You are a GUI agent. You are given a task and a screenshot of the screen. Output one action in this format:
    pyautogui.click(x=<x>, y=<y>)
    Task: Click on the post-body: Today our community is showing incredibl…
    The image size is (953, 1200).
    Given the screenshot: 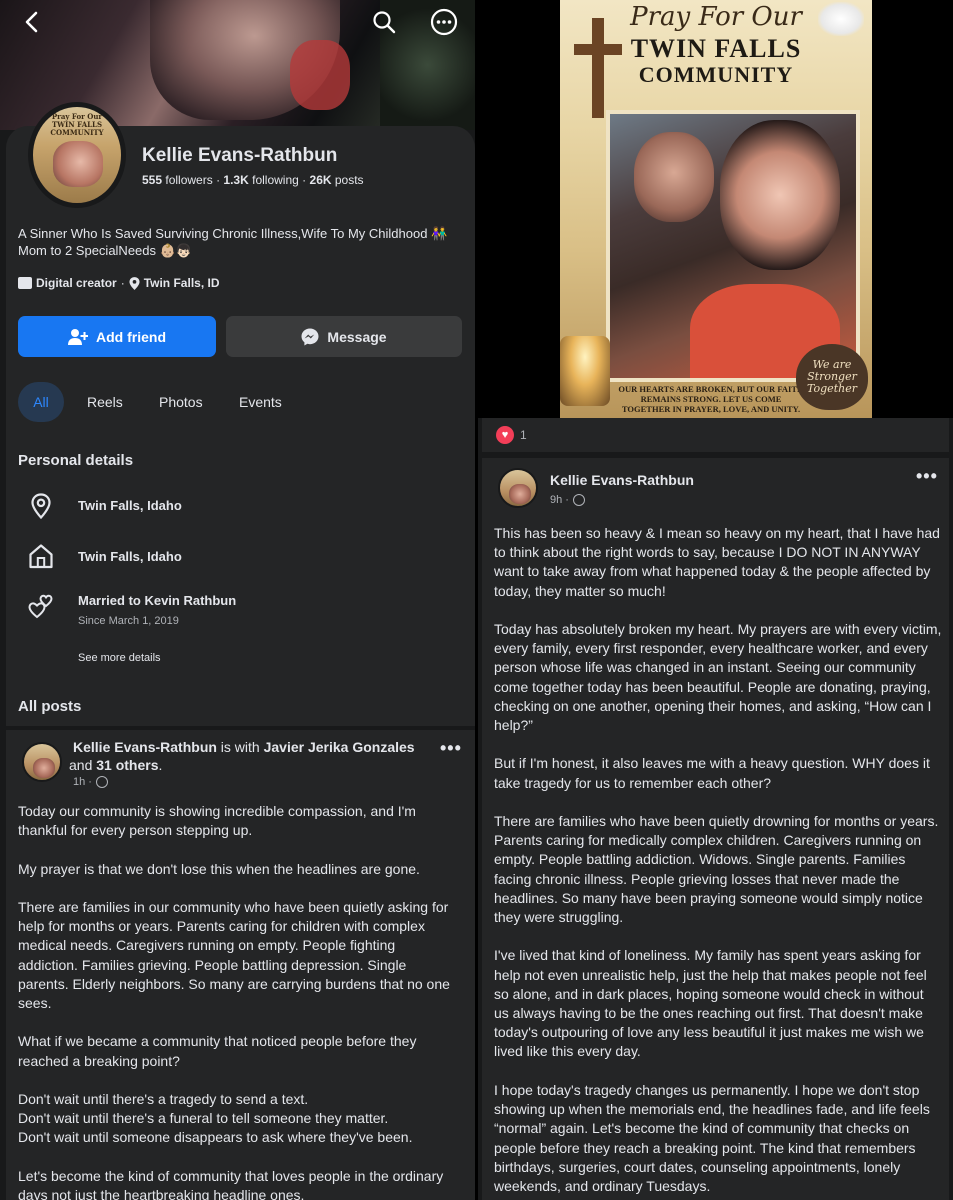 What is the action you would take?
    pyautogui.click(x=234, y=1001)
    